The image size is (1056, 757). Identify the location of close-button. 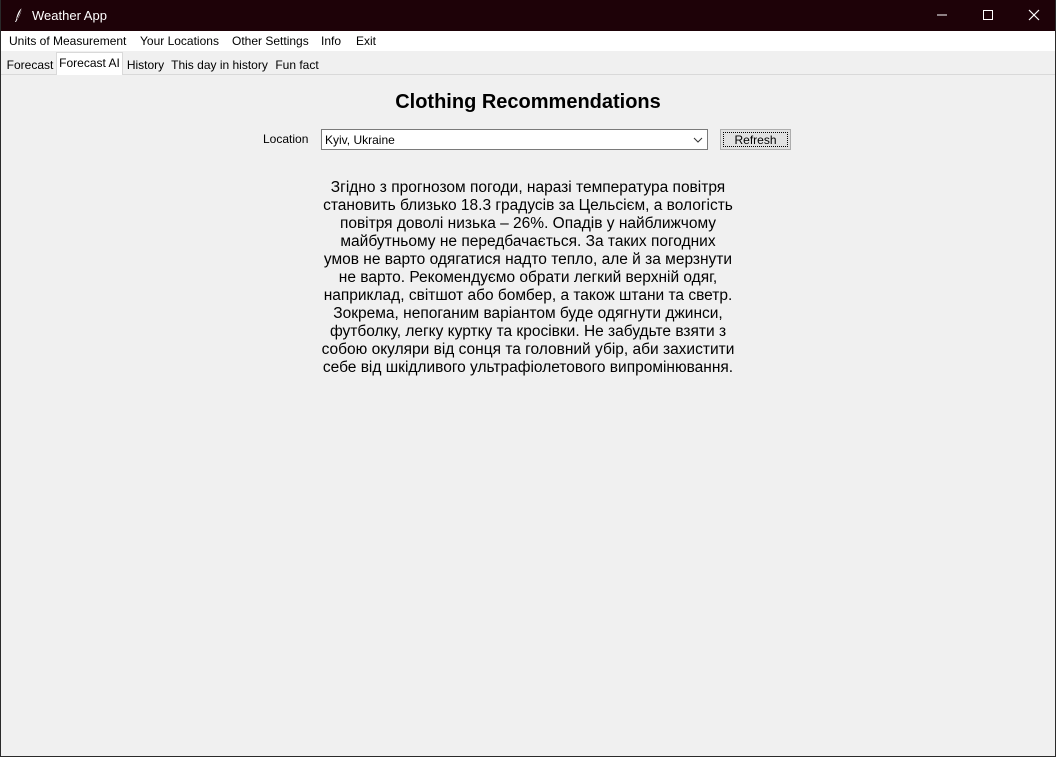
(1033, 15).